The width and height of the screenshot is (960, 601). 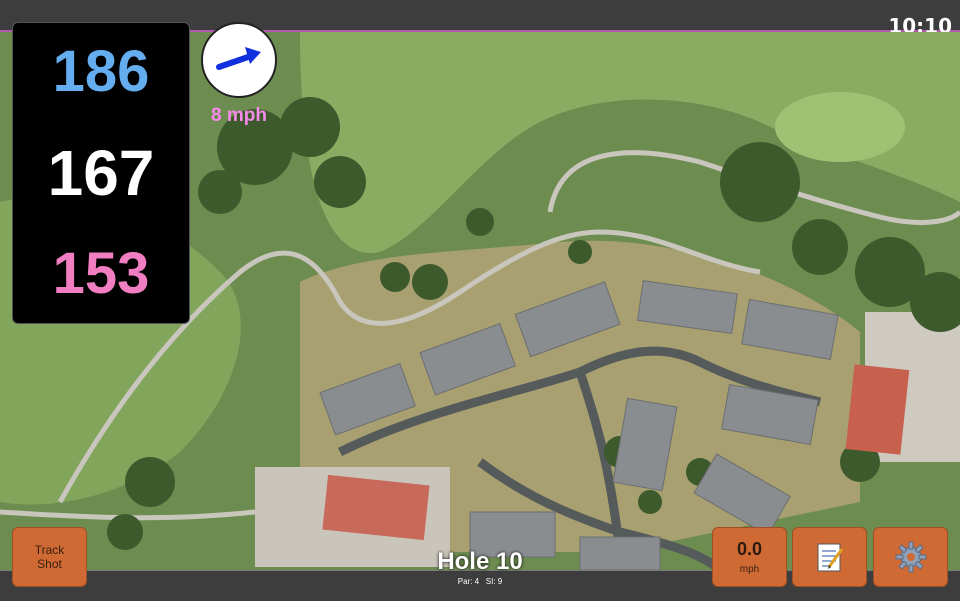 I want to click on speed-value: 0.0, so click(x=749, y=549).